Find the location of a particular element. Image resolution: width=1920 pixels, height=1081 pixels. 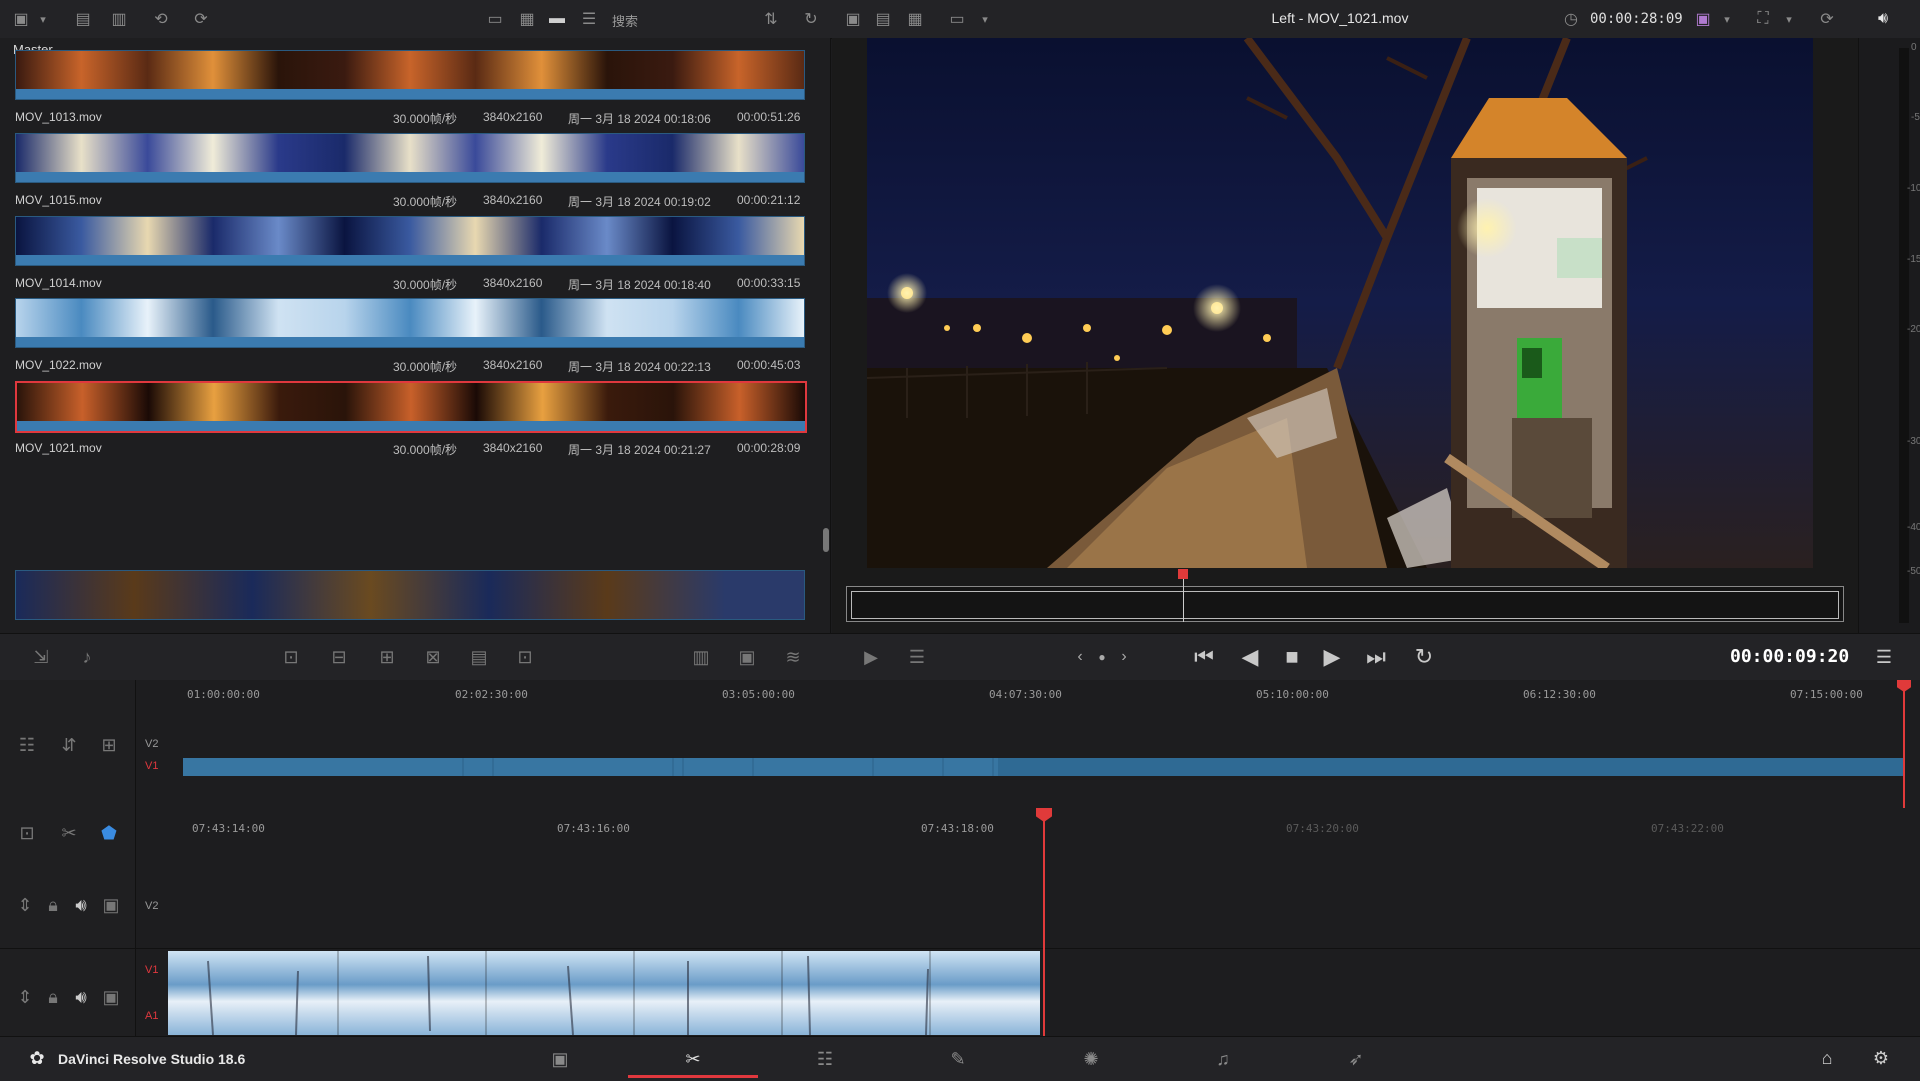

options-menu-icon: ☰ is located at coordinates (1884, 657).